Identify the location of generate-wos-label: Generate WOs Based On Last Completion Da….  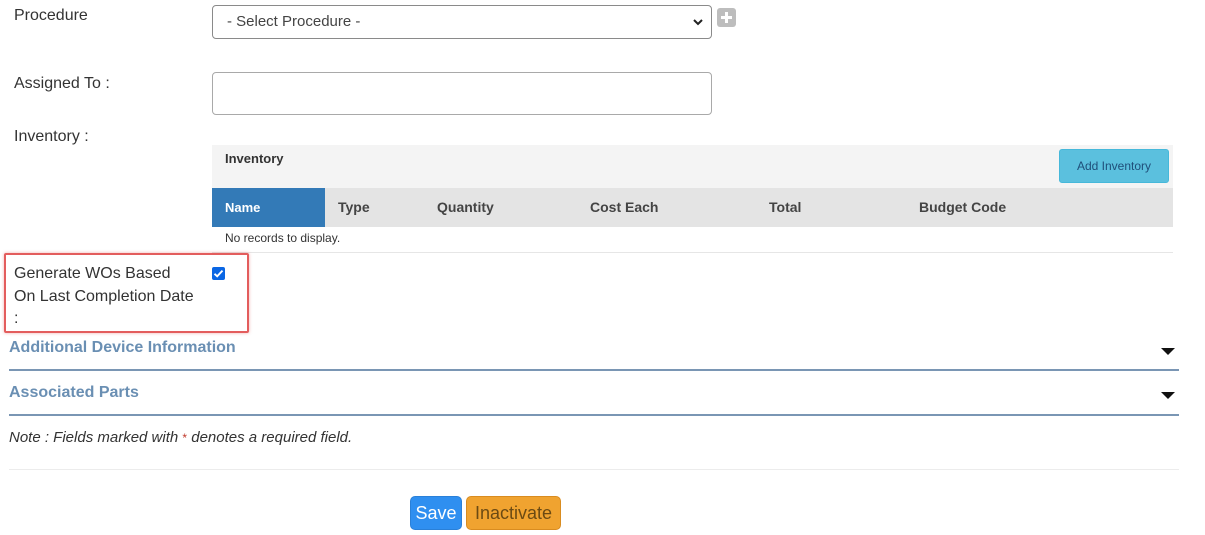
(104, 296).